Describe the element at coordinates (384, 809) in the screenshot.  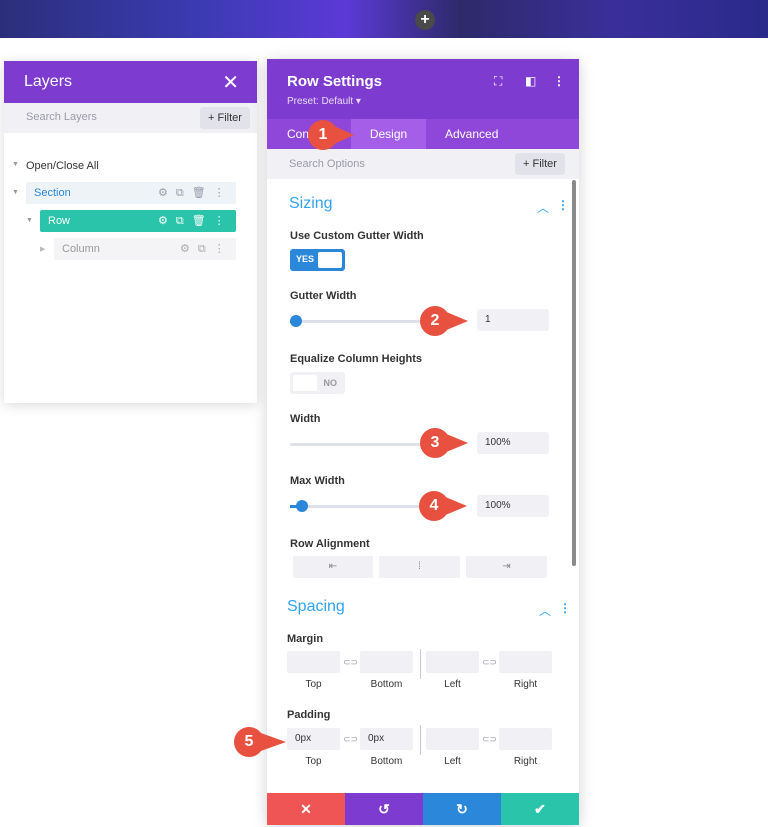
I see `undo-button: ↺` at that location.